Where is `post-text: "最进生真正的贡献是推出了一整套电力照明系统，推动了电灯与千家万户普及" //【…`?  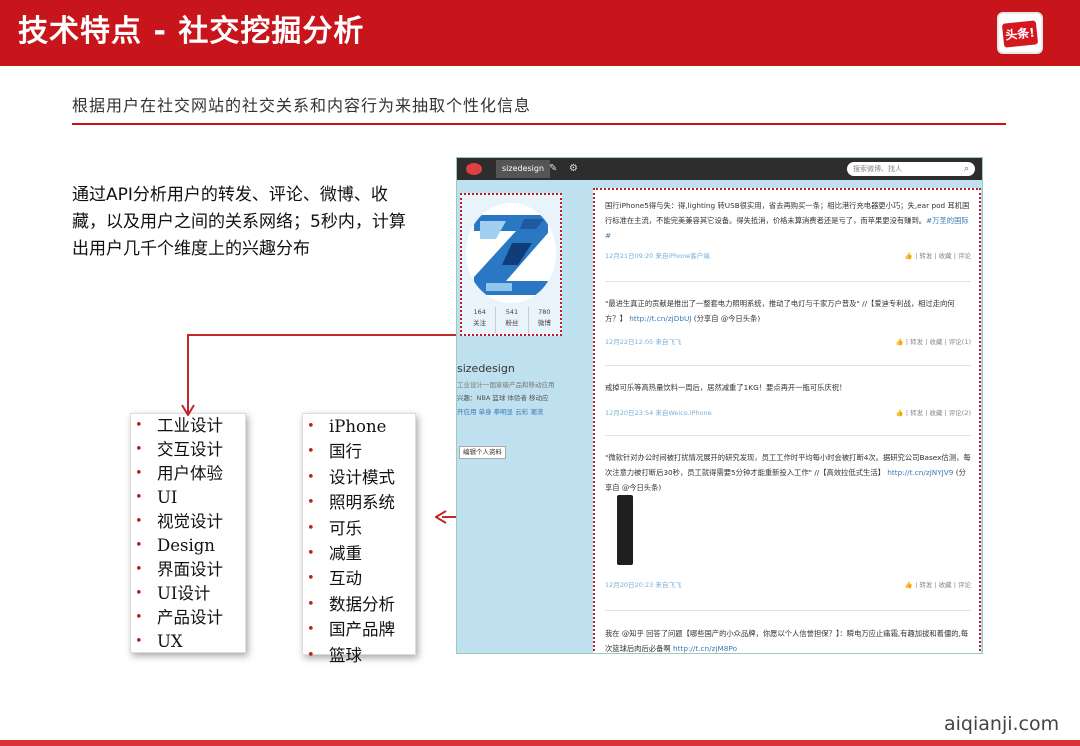 post-text: "最进生真正的贡献是推出了一整套电力照明系统，推动了电灯与千家万户普及" //【… is located at coordinates (780, 311).